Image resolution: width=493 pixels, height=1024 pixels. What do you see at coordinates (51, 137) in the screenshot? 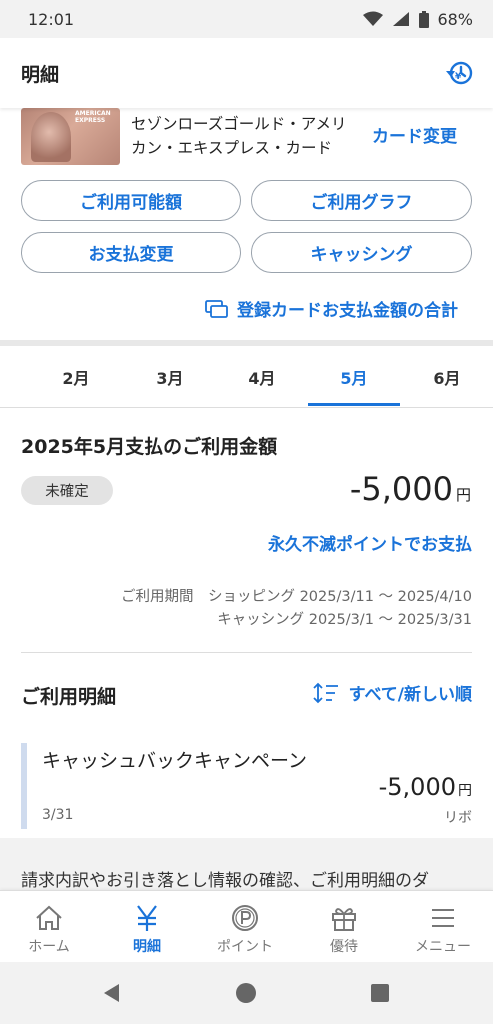
I see `centurion-image` at bounding box center [51, 137].